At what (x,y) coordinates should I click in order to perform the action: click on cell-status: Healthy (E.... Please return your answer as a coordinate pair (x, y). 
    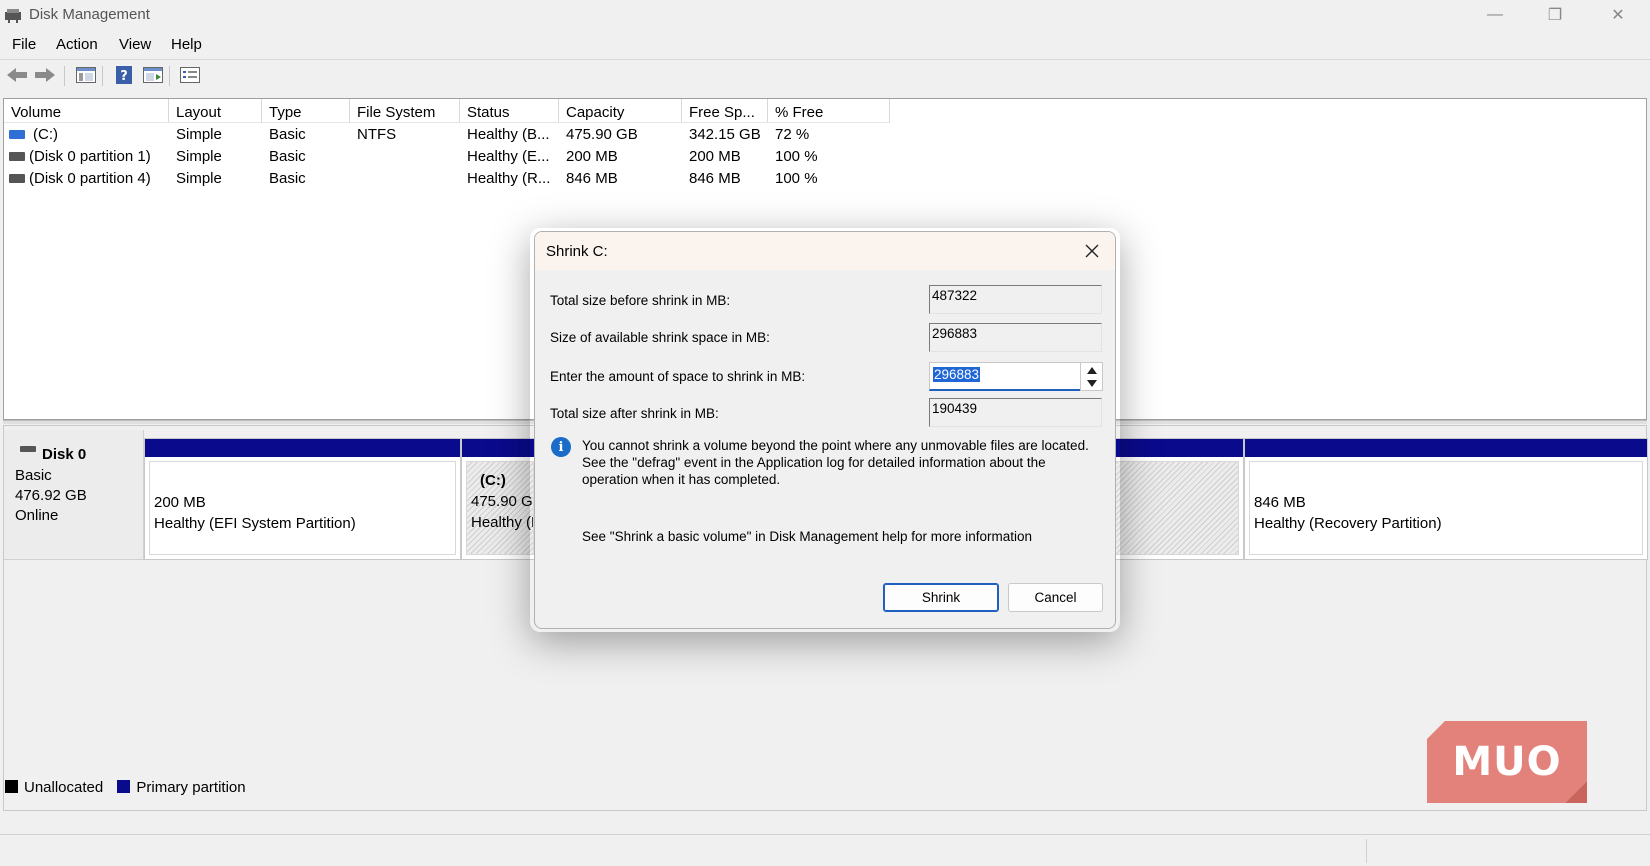
    Looking at the image, I should click on (508, 156).